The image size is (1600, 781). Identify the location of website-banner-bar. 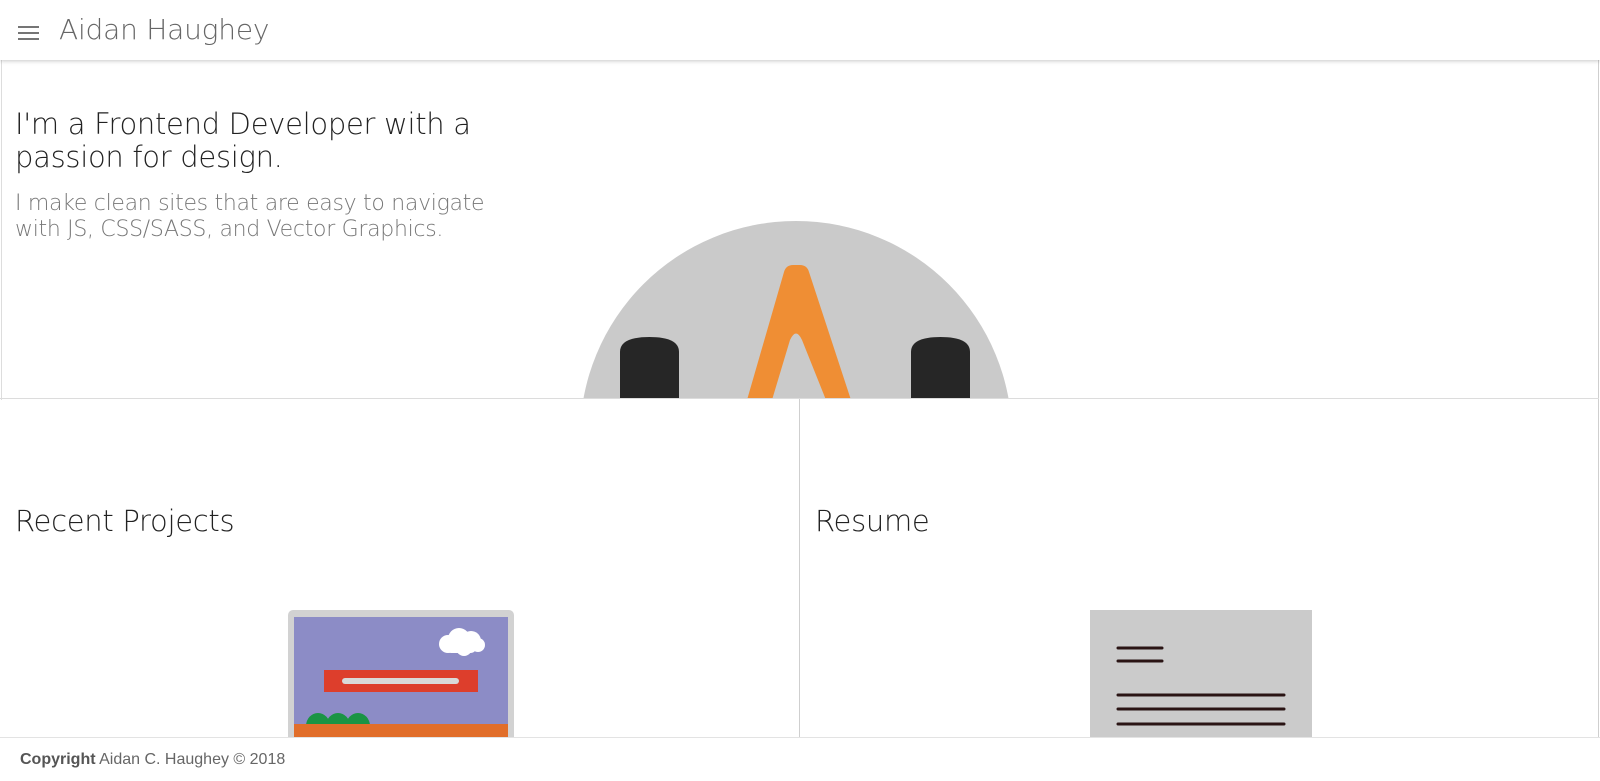
(400, 681).